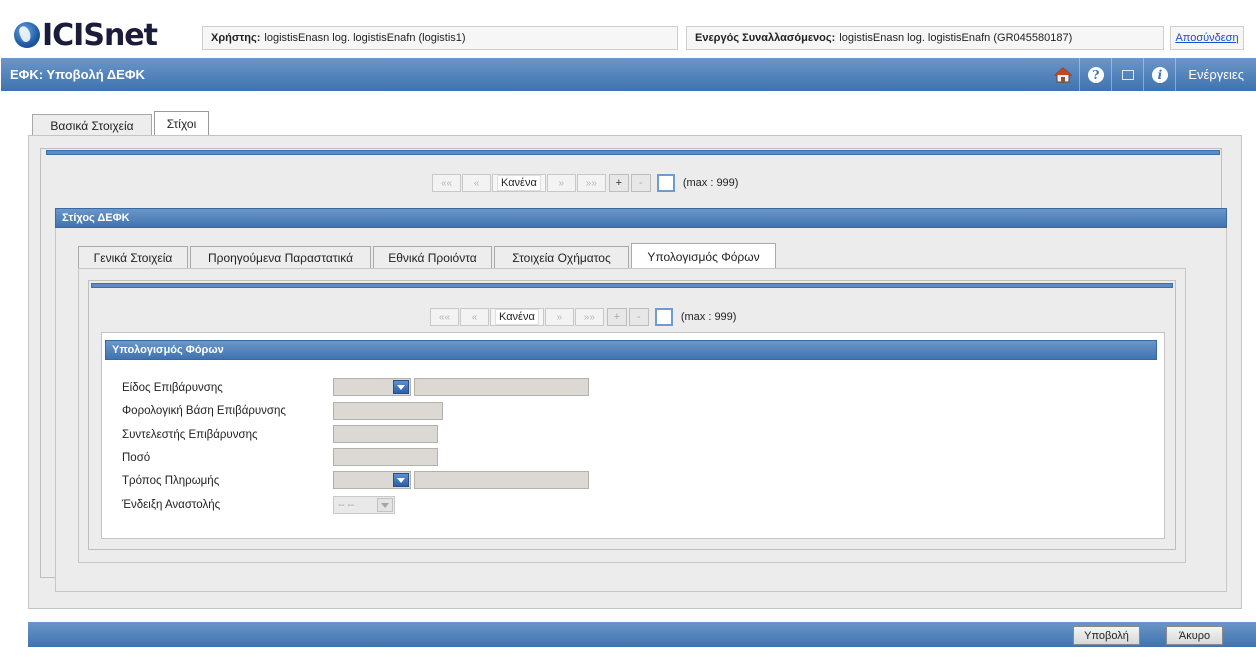 The height and width of the screenshot is (658, 1256). I want to click on help-icon: ?, so click(1095, 74).